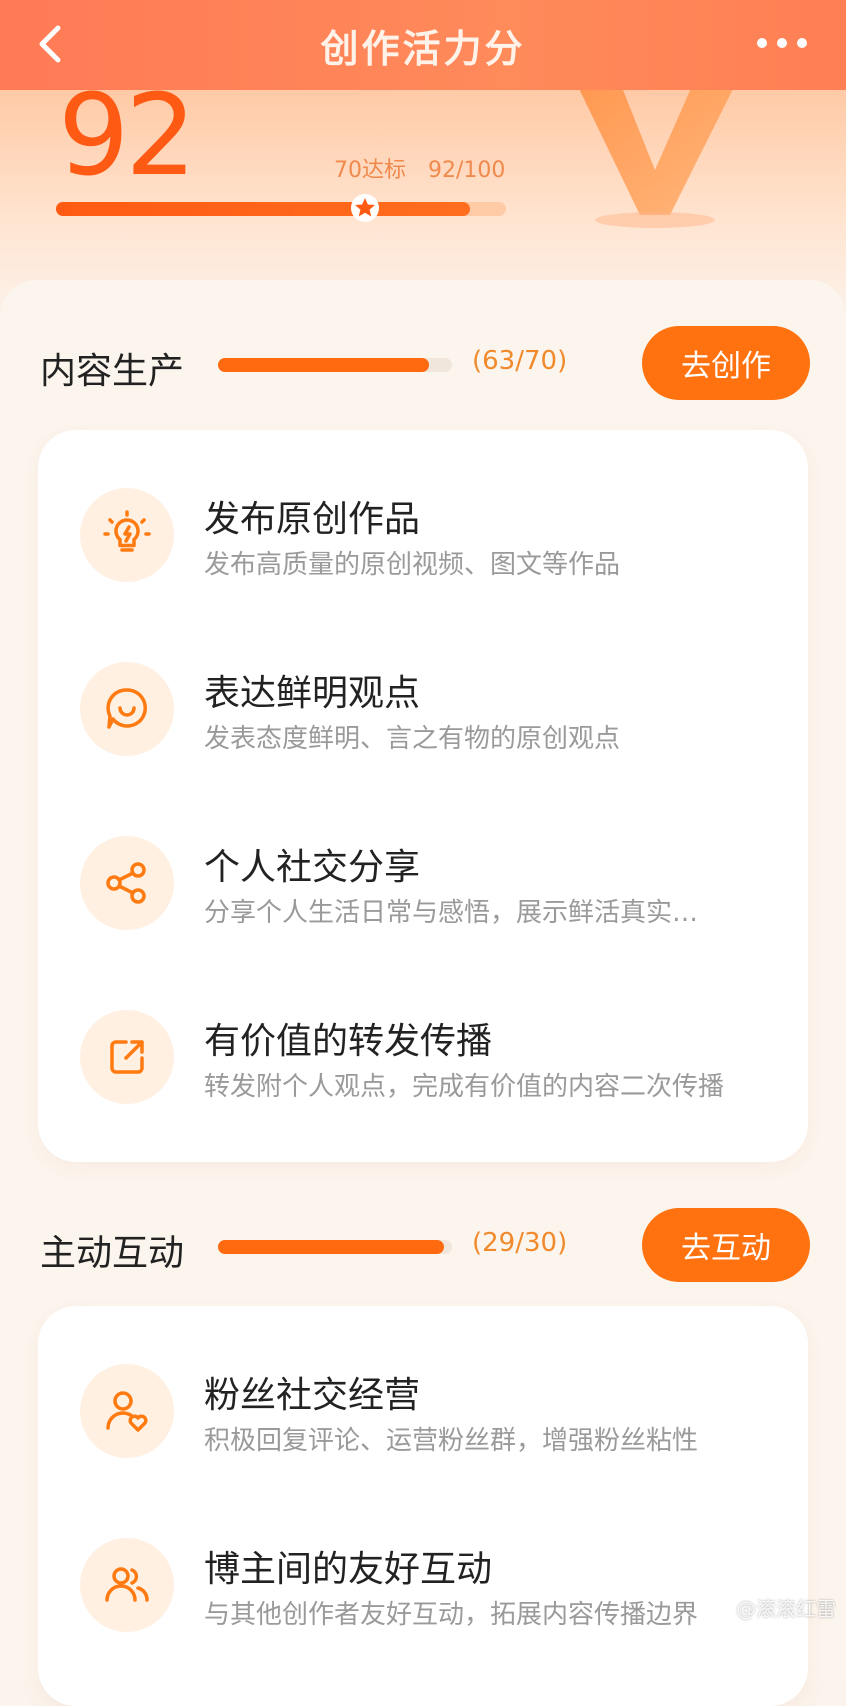 This screenshot has height=1706, width=846. I want to click on item-title: 有价值的转发传播, so click(348, 1041).